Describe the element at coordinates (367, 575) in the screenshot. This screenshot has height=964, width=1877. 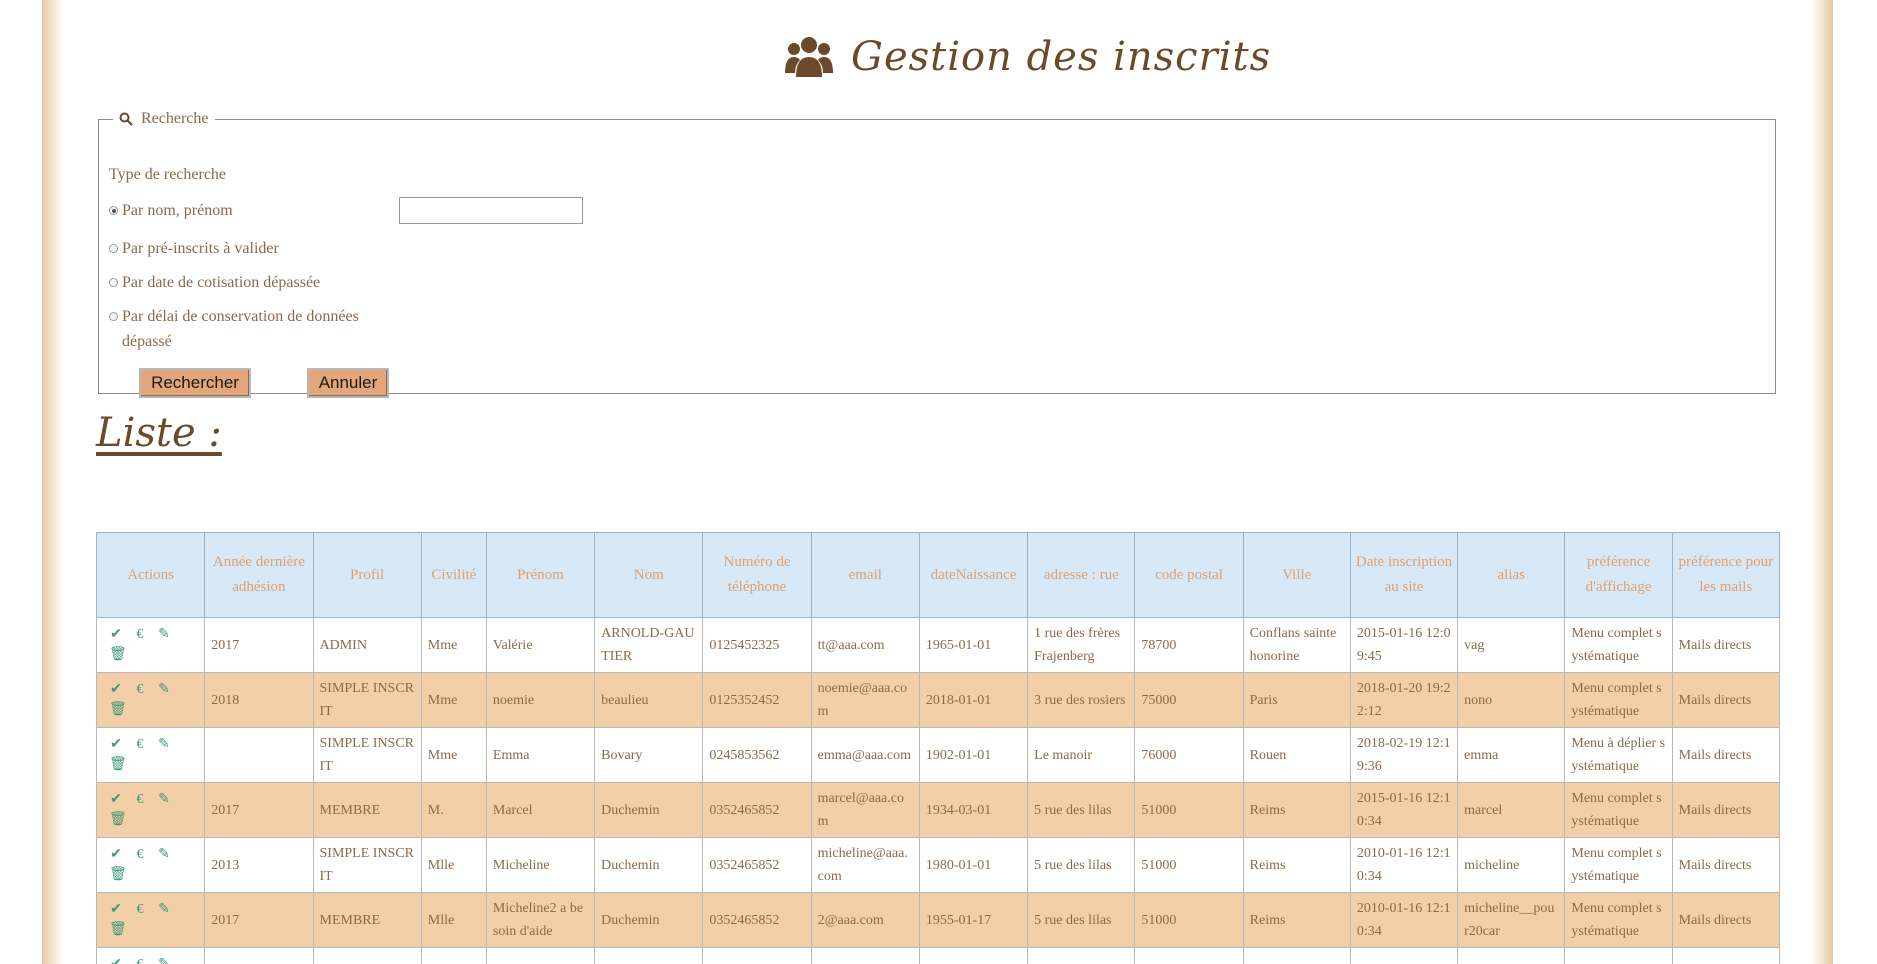
I see `column-header: Profil` at that location.